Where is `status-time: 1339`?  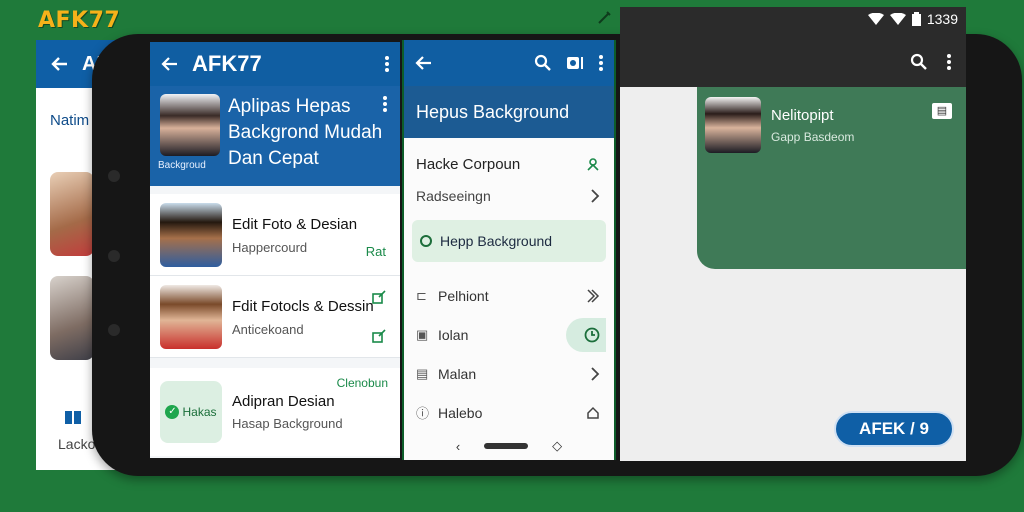 status-time: 1339 is located at coordinates (942, 19).